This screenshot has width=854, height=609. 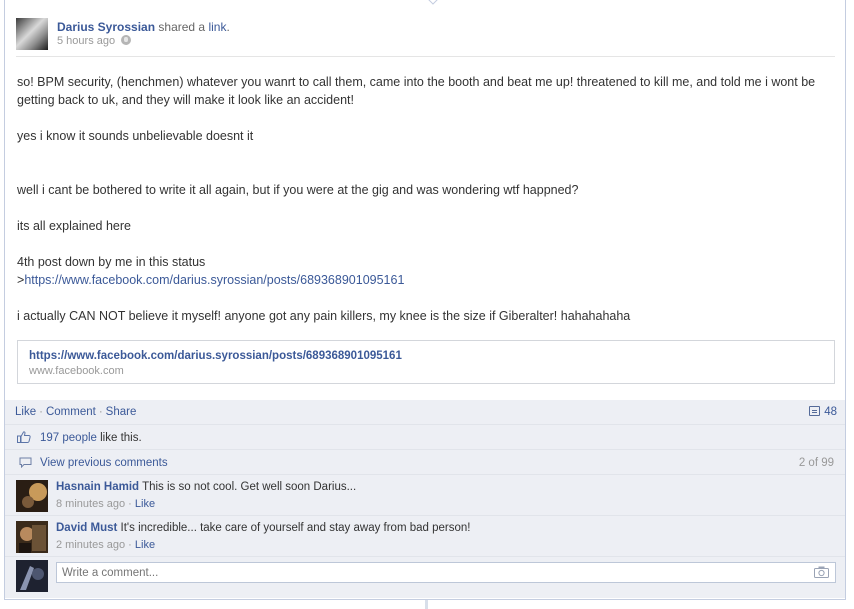 What do you see at coordinates (182, 27) in the screenshot?
I see `action-text: shared a` at bounding box center [182, 27].